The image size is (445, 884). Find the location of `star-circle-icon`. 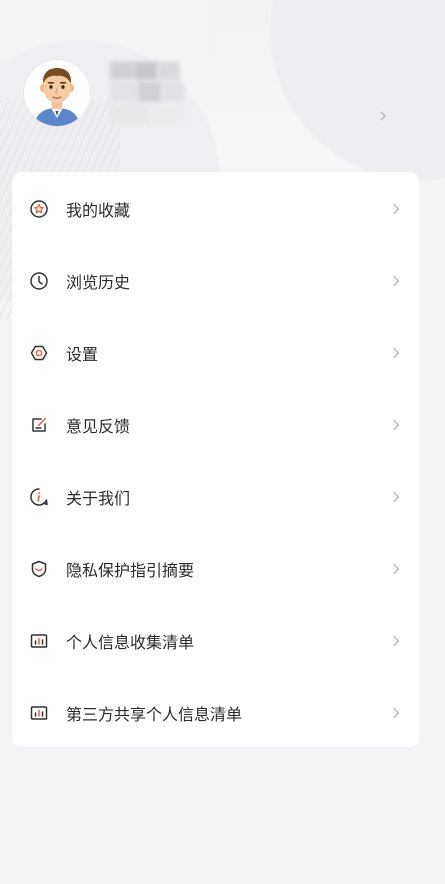

star-circle-icon is located at coordinates (39, 209).